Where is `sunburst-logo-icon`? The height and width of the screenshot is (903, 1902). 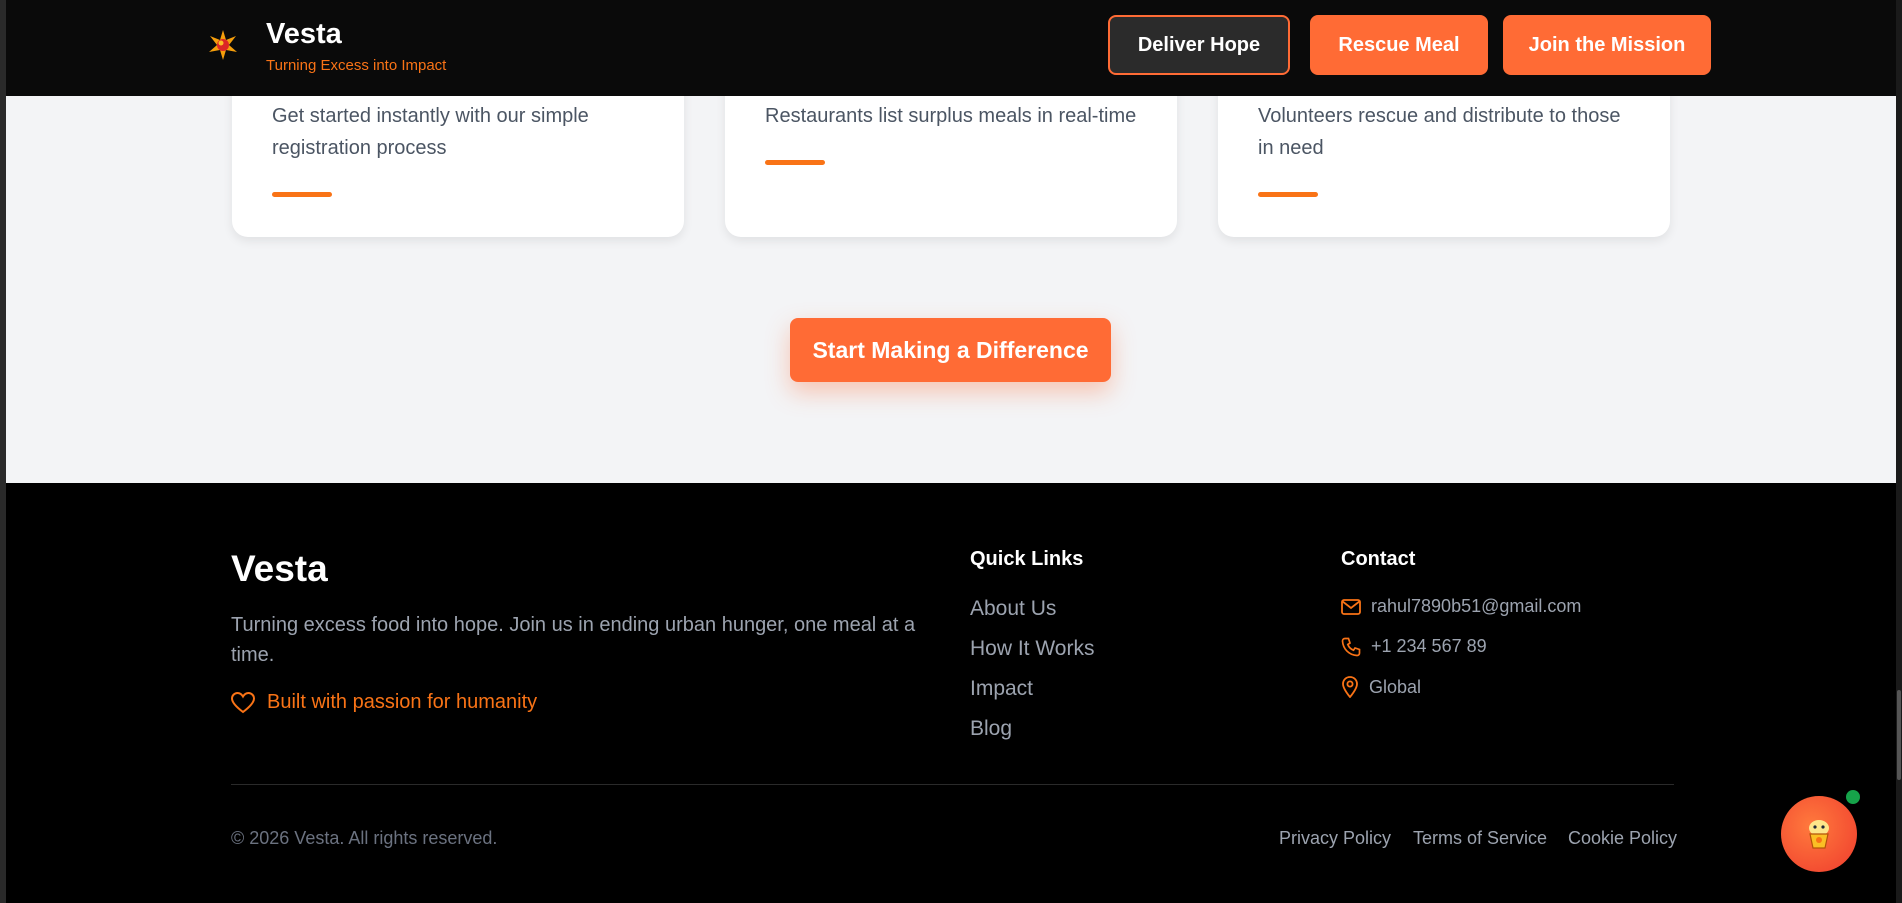 sunburst-logo-icon is located at coordinates (223, 45).